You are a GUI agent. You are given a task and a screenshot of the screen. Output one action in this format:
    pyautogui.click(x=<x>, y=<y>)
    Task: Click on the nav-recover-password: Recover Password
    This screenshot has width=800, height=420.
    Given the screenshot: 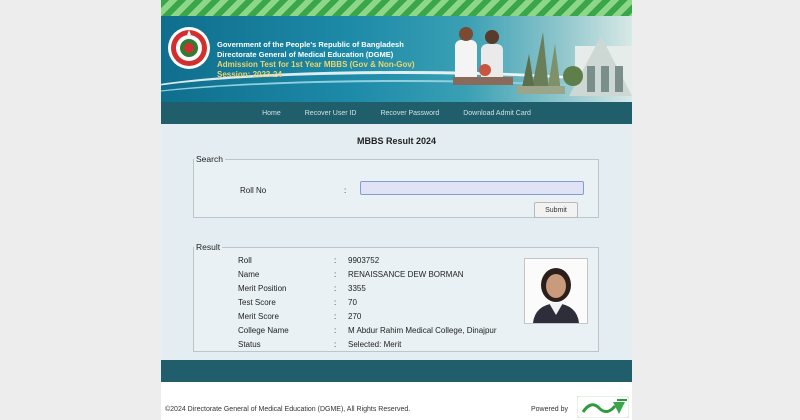 What is the action you would take?
    pyautogui.click(x=409, y=113)
    